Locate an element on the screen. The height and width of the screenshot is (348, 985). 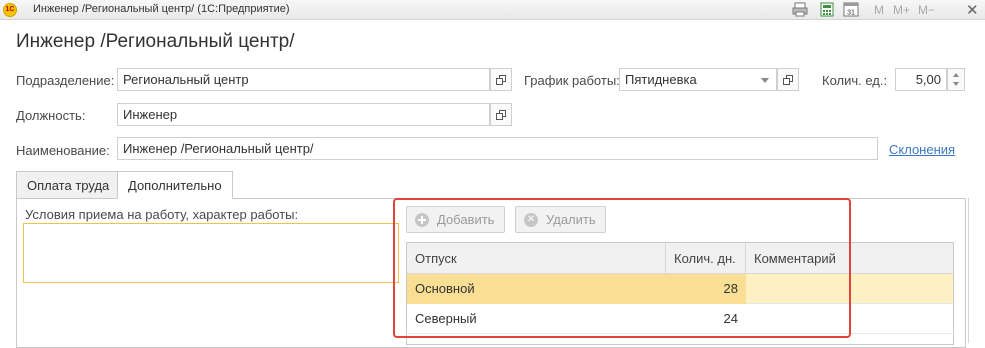
table-header: Отпуск Колич. дн. Комментарий is located at coordinates (680, 258).